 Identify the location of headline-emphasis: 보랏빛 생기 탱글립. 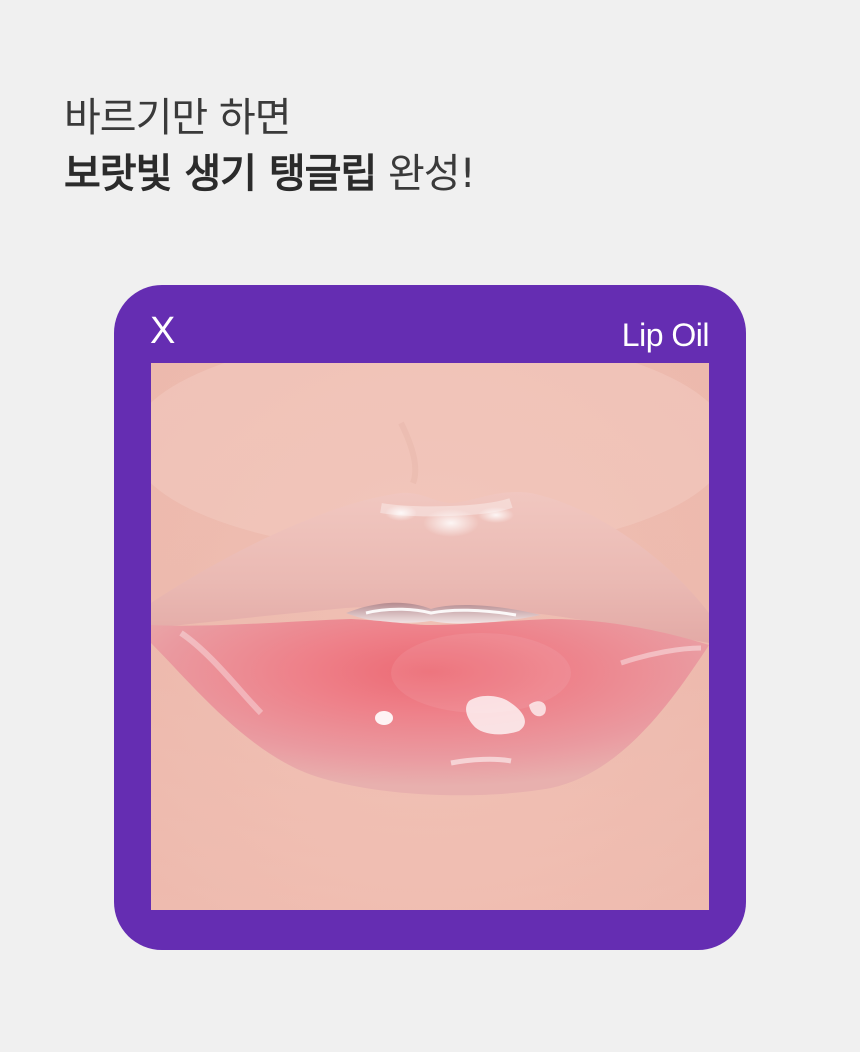
(220, 174).